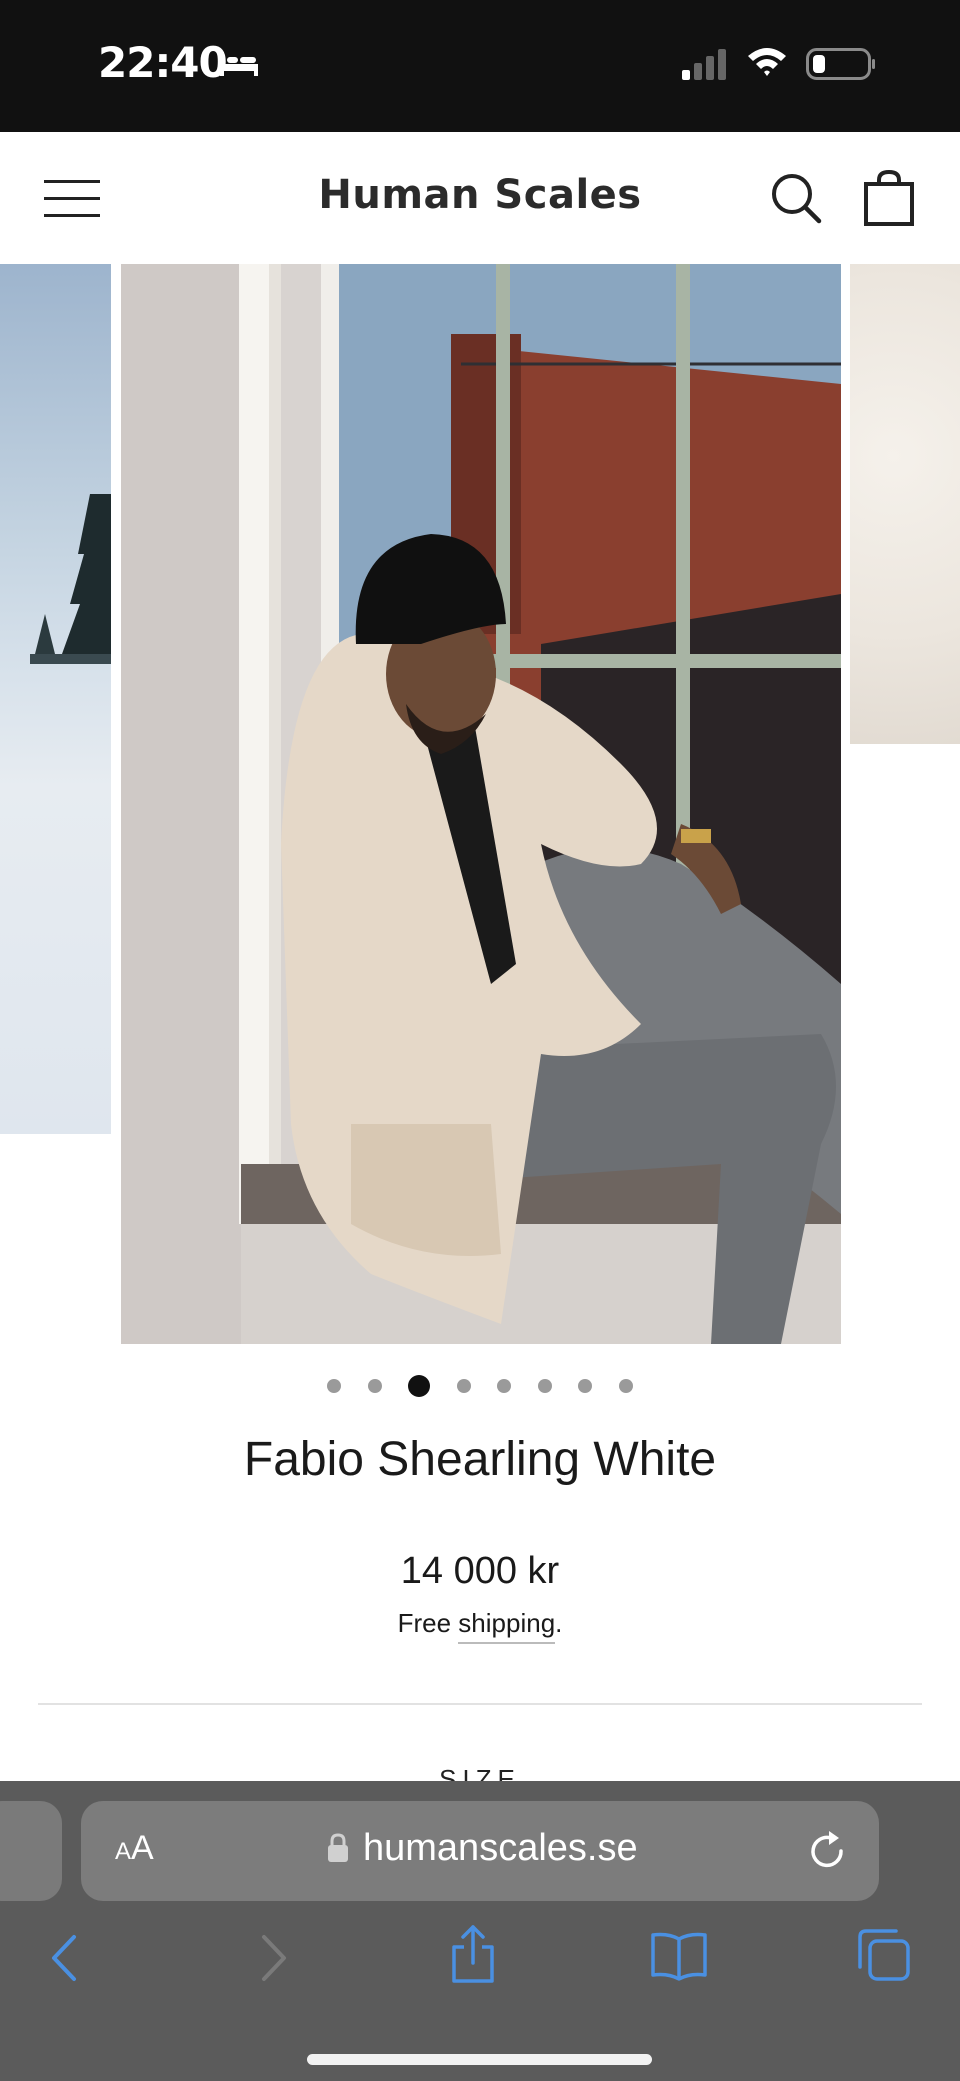 The width and height of the screenshot is (960, 2081). I want to click on gallery-slide-previous, so click(55, 699).